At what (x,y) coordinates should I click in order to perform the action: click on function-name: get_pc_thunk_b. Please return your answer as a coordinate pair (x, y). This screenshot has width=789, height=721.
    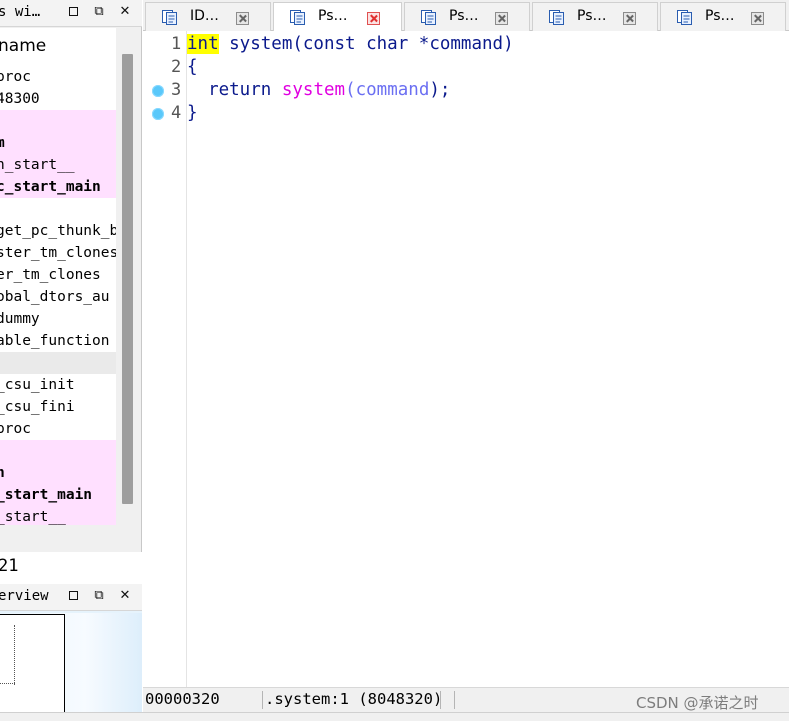
    Looking at the image, I should click on (58, 231).